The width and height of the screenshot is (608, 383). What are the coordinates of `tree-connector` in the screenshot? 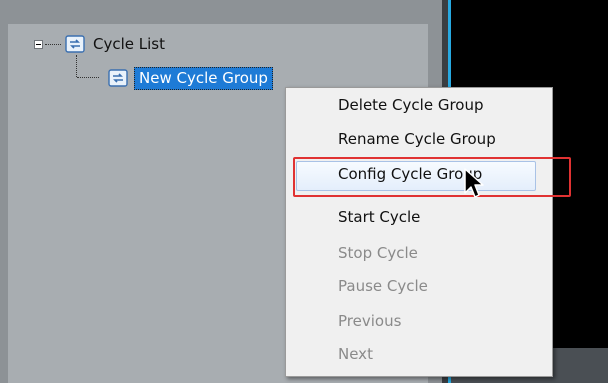 It's located at (53, 44).